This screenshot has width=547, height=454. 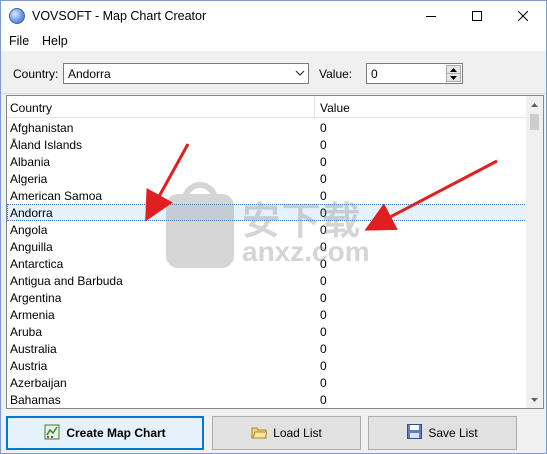 I want to click on list-row: Angola 0, so click(x=267, y=229).